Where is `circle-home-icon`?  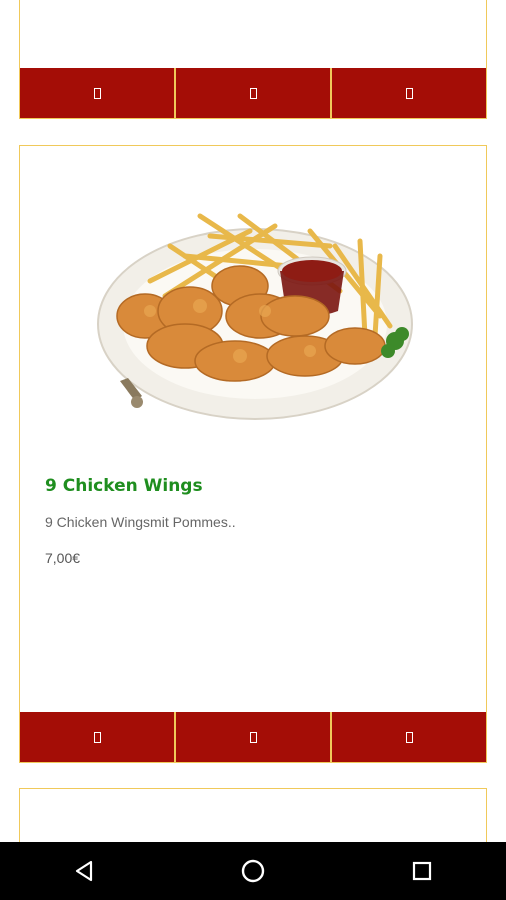 circle-home-icon is located at coordinates (253, 871).